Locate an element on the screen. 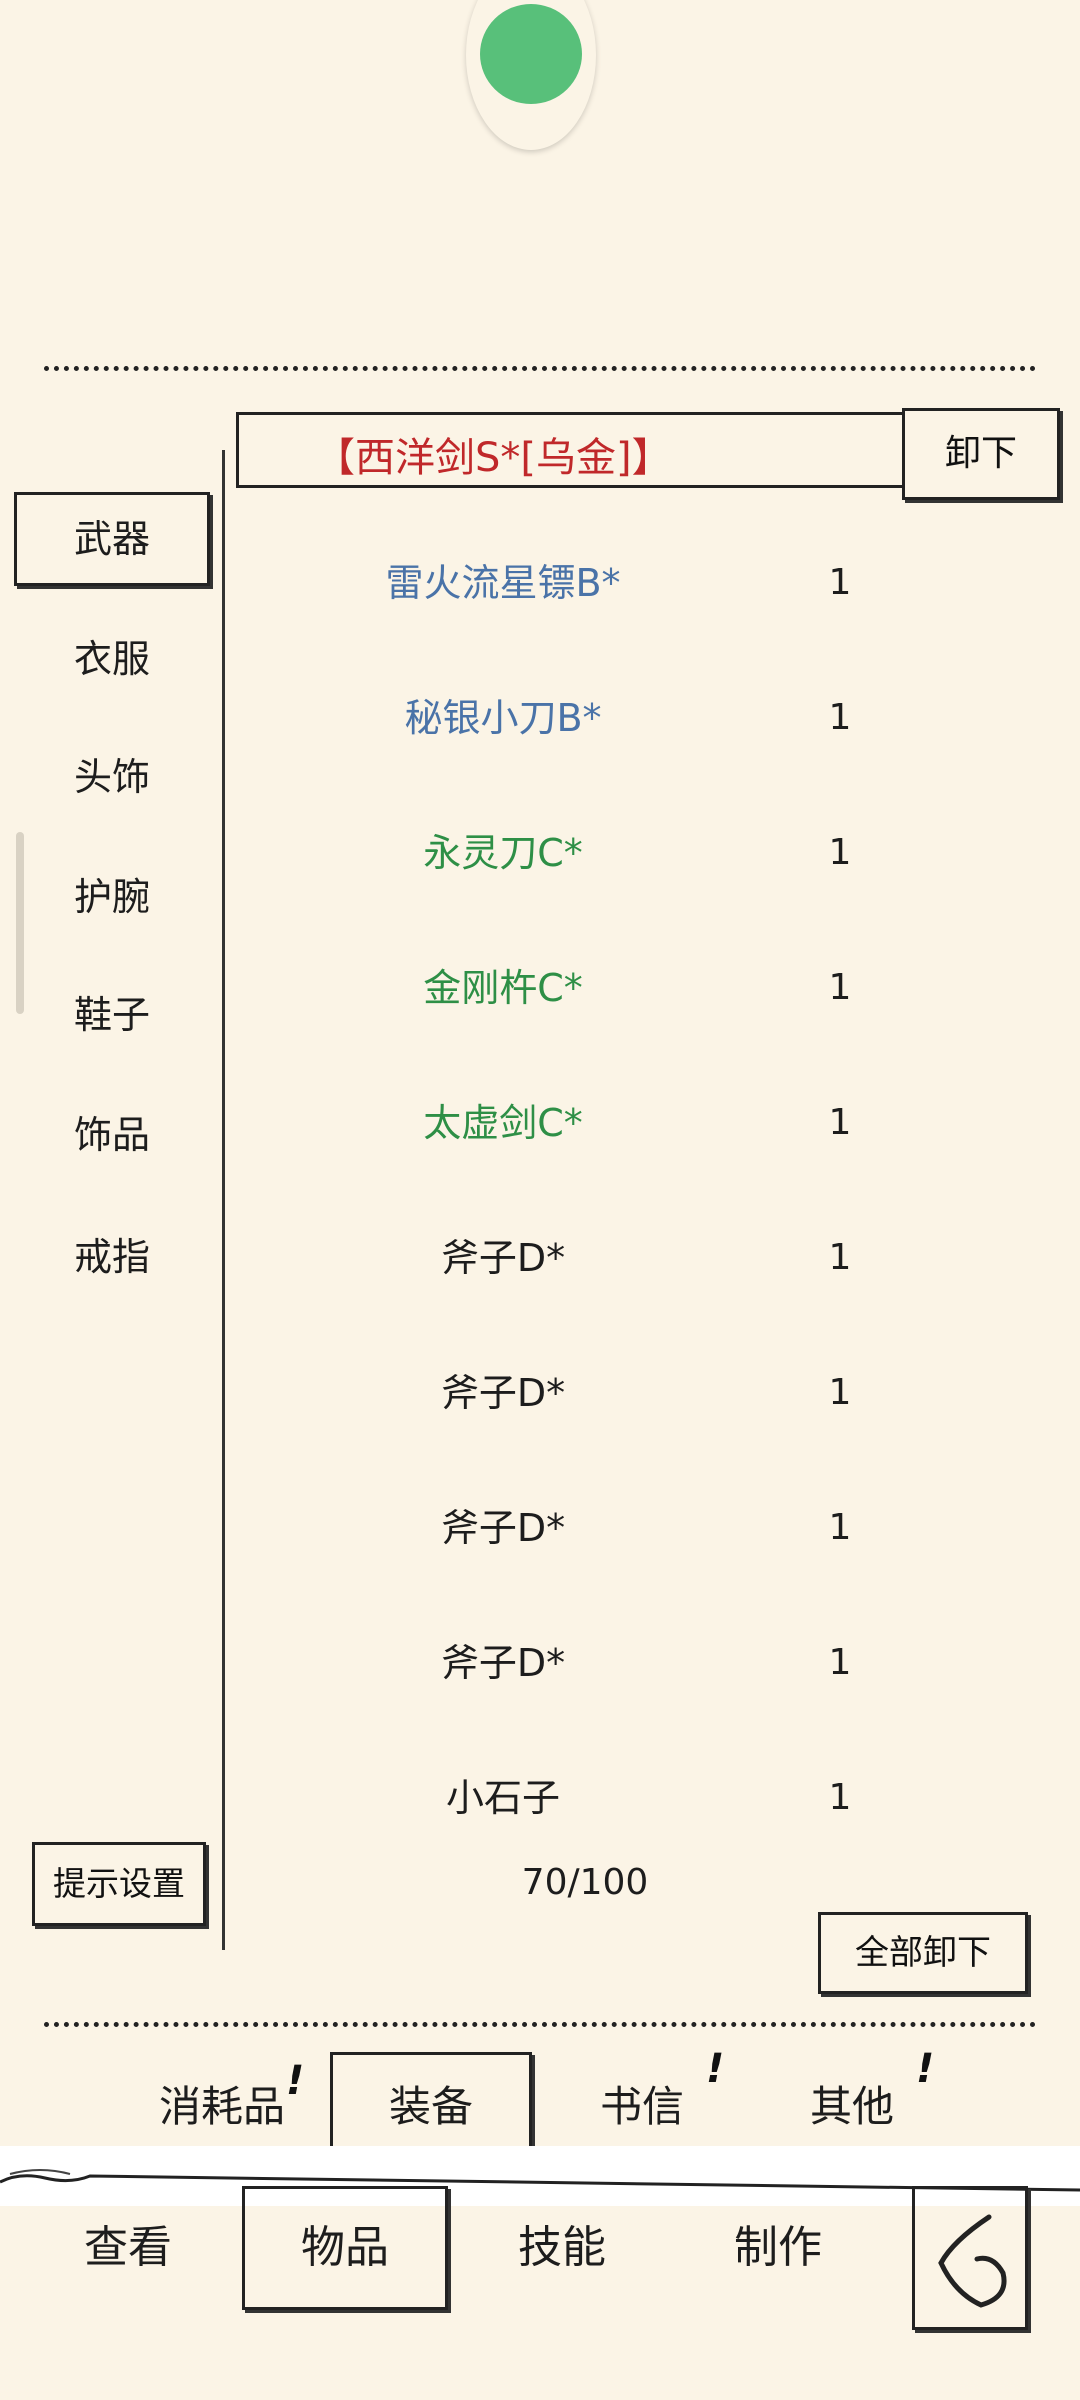 This screenshot has height=2400, width=1080. back-arrow-icon is located at coordinates (972, 2261).